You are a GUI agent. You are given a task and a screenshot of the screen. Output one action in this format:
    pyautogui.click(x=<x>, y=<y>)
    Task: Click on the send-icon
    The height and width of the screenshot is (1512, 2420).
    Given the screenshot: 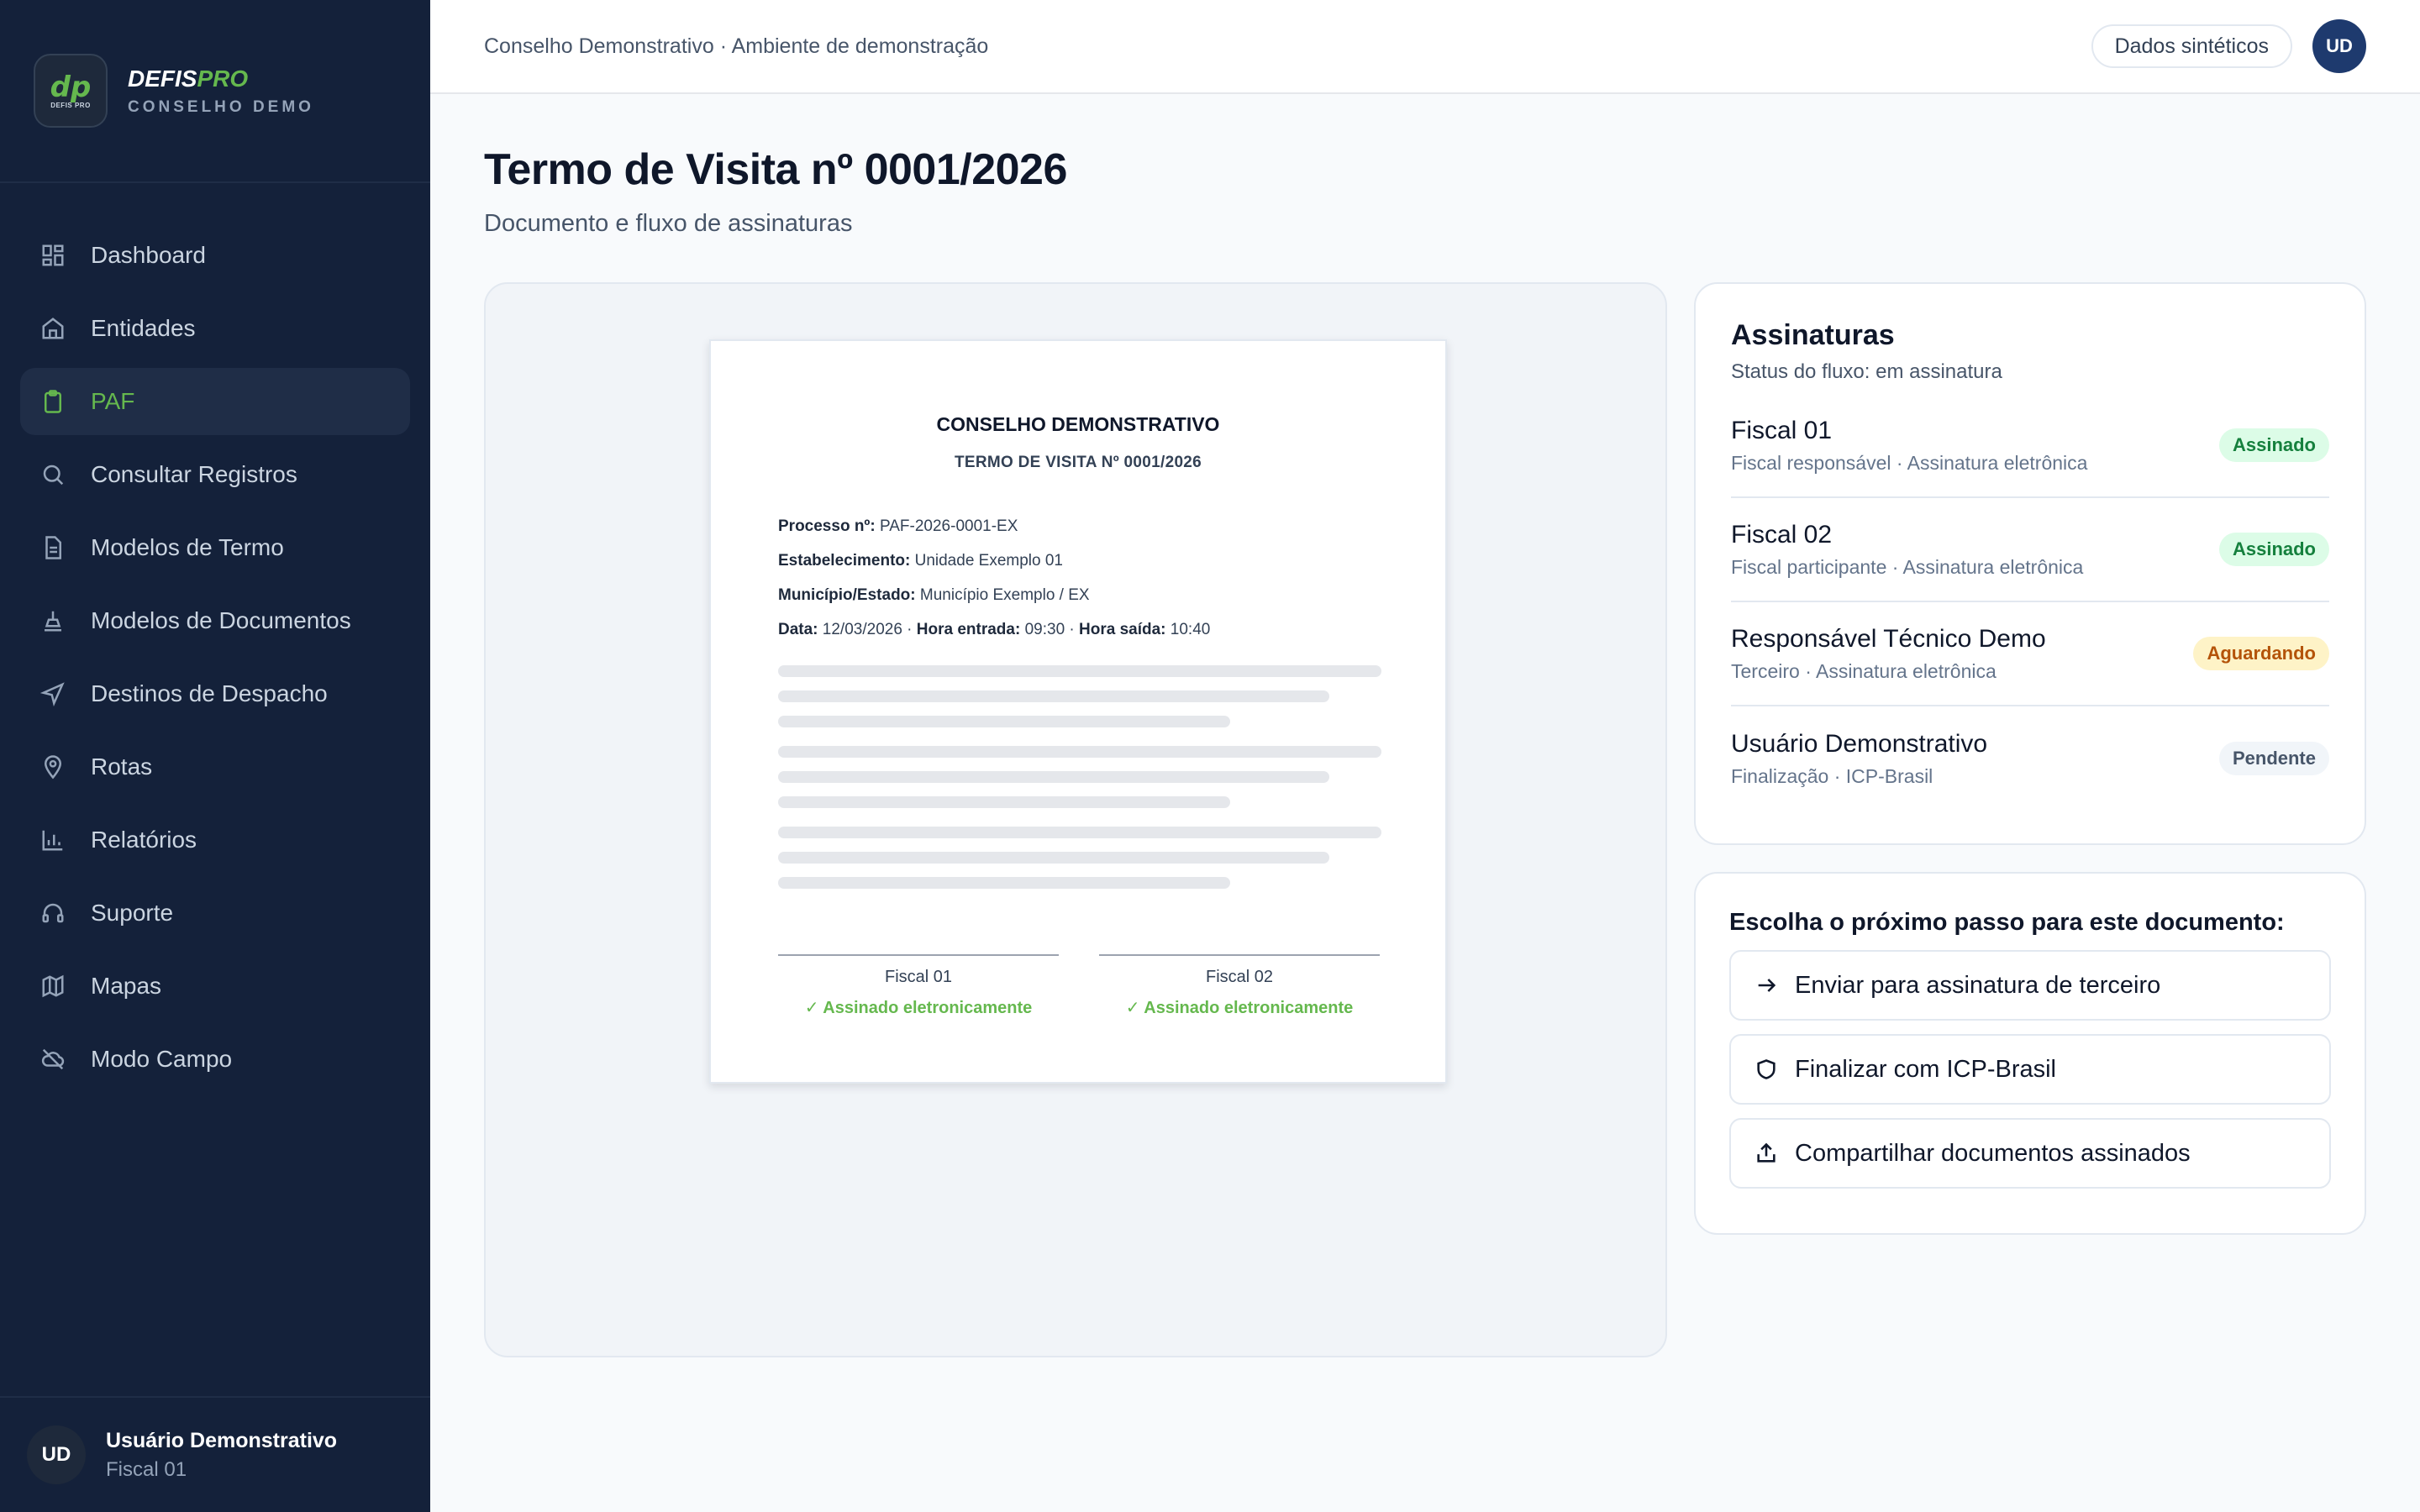 What is the action you would take?
    pyautogui.click(x=53, y=693)
    